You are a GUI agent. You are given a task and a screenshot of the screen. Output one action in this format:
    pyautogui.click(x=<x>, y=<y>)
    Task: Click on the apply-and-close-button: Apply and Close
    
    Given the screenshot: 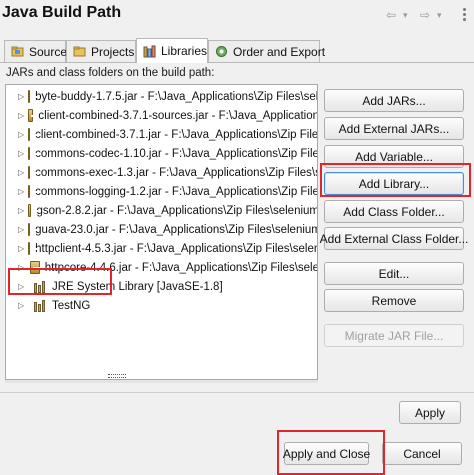 What is the action you would take?
    pyautogui.click(x=326, y=453)
    